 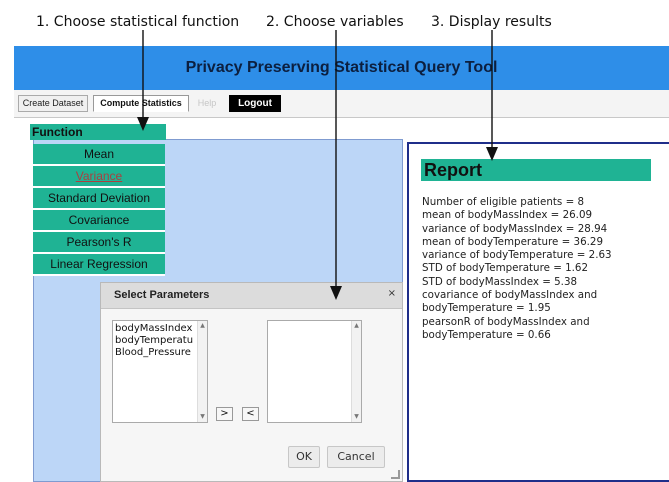 What do you see at coordinates (492, 154) in the screenshot?
I see `arrow-step3-head` at bounding box center [492, 154].